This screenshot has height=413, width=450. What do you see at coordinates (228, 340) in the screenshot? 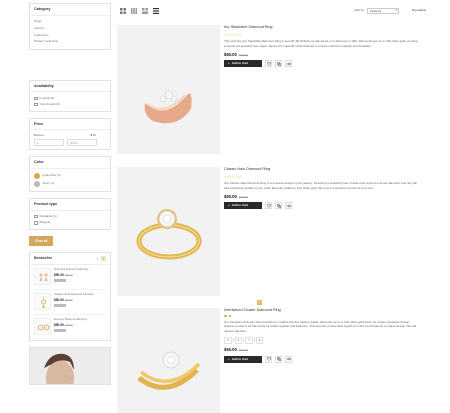
I see `size-option: 5` at bounding box center [228, 340].